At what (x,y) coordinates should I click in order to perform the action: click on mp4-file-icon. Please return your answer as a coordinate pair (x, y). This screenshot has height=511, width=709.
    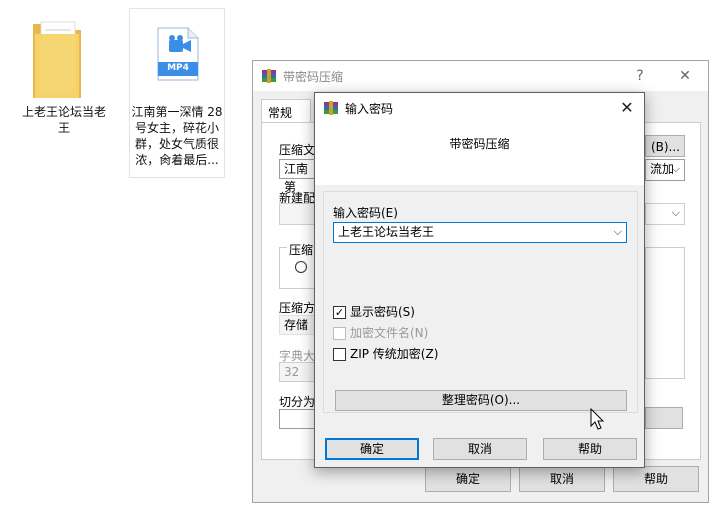
    Looking at the image, I should click on (178, 54).